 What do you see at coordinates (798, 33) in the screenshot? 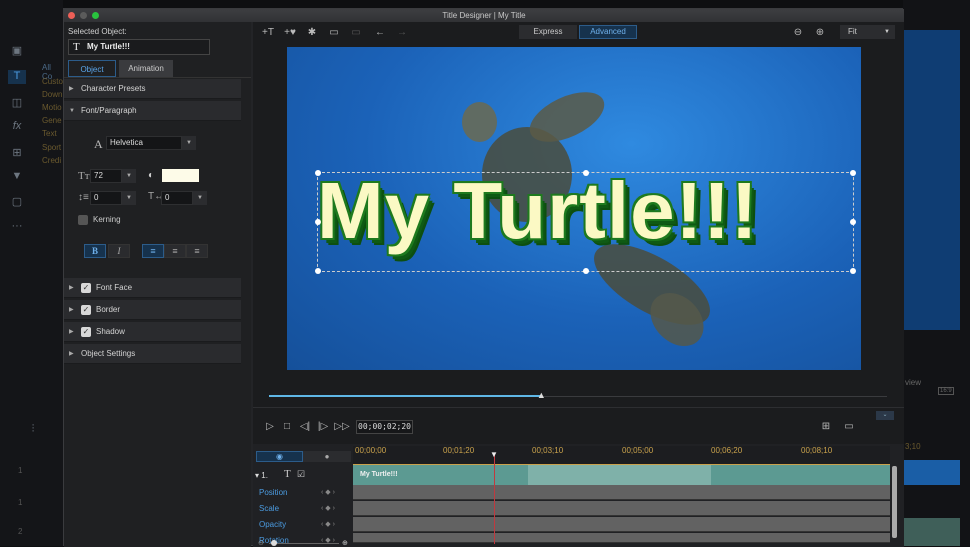
I see `zoom-out-icon: ⊖` at bounding box center [798, 33].